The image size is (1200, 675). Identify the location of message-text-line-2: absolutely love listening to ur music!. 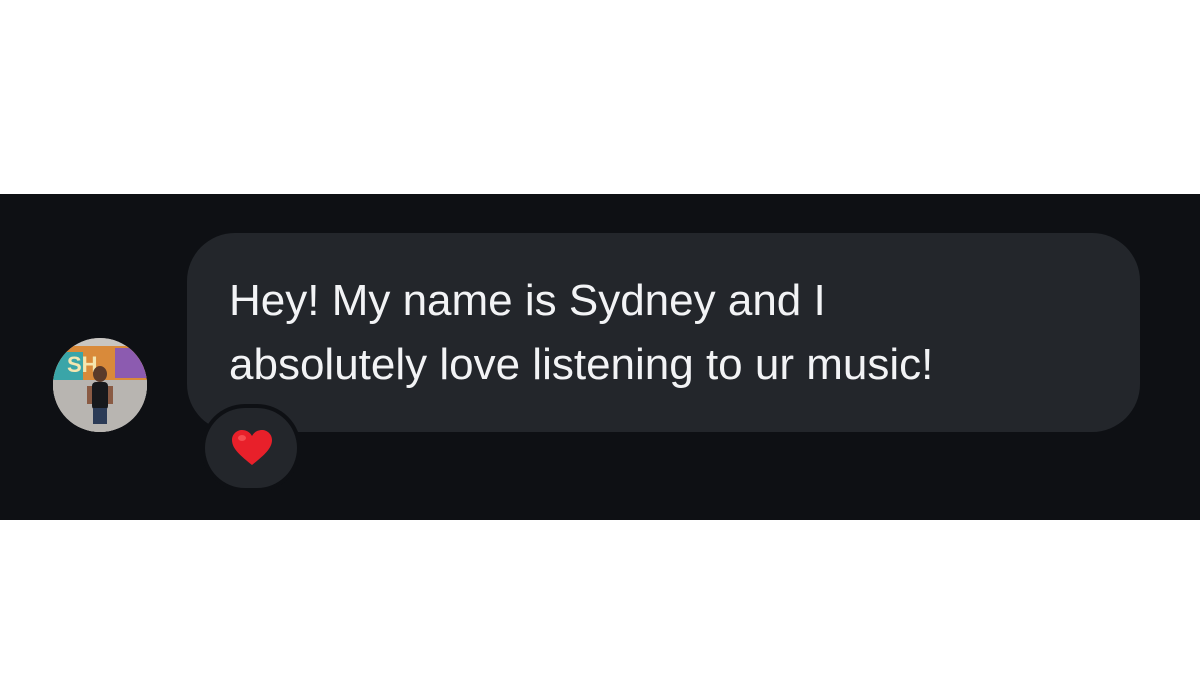
(581, 364).